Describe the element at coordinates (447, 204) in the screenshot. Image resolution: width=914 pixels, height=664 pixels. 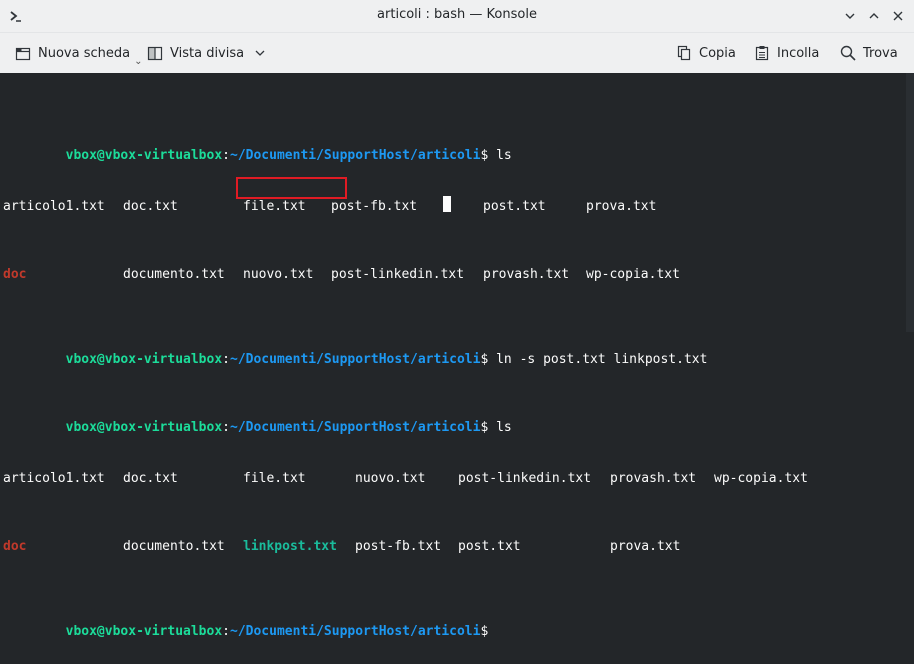
I see `text-cursor` at that location.